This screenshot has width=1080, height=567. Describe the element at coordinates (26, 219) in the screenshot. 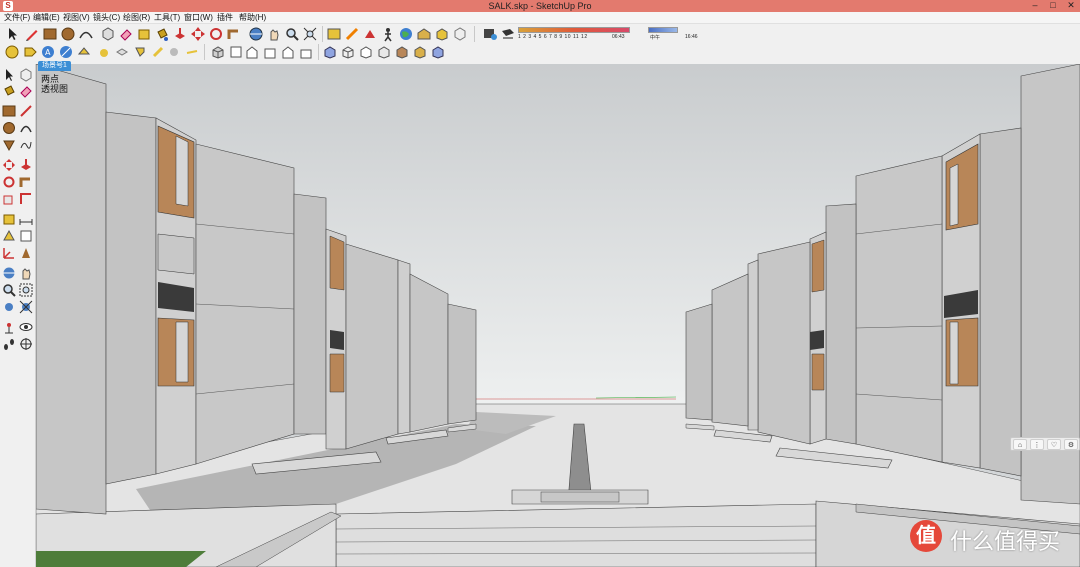

I see `dimension-tool-icon` at that location.